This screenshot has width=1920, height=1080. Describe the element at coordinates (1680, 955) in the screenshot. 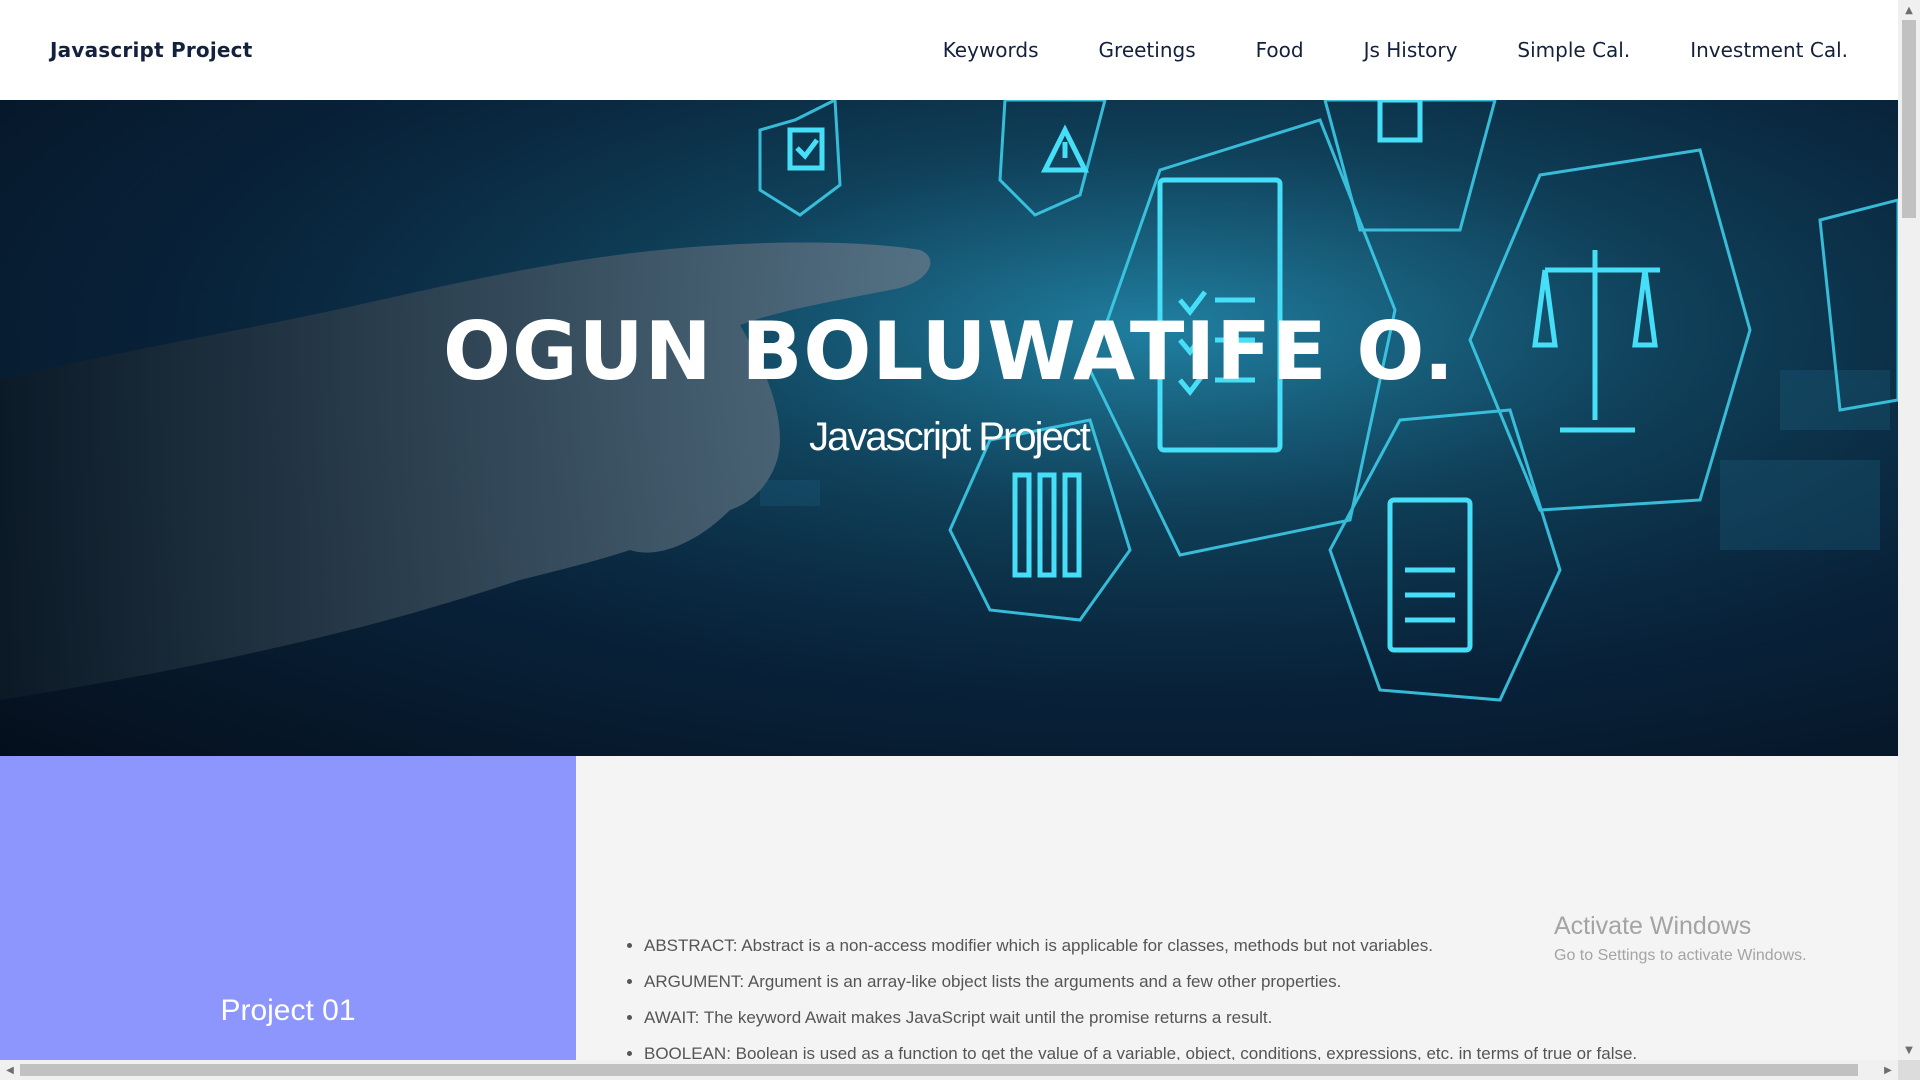

I see `watermark-subtitle: Go to Settings to activate Windows.` at that location.